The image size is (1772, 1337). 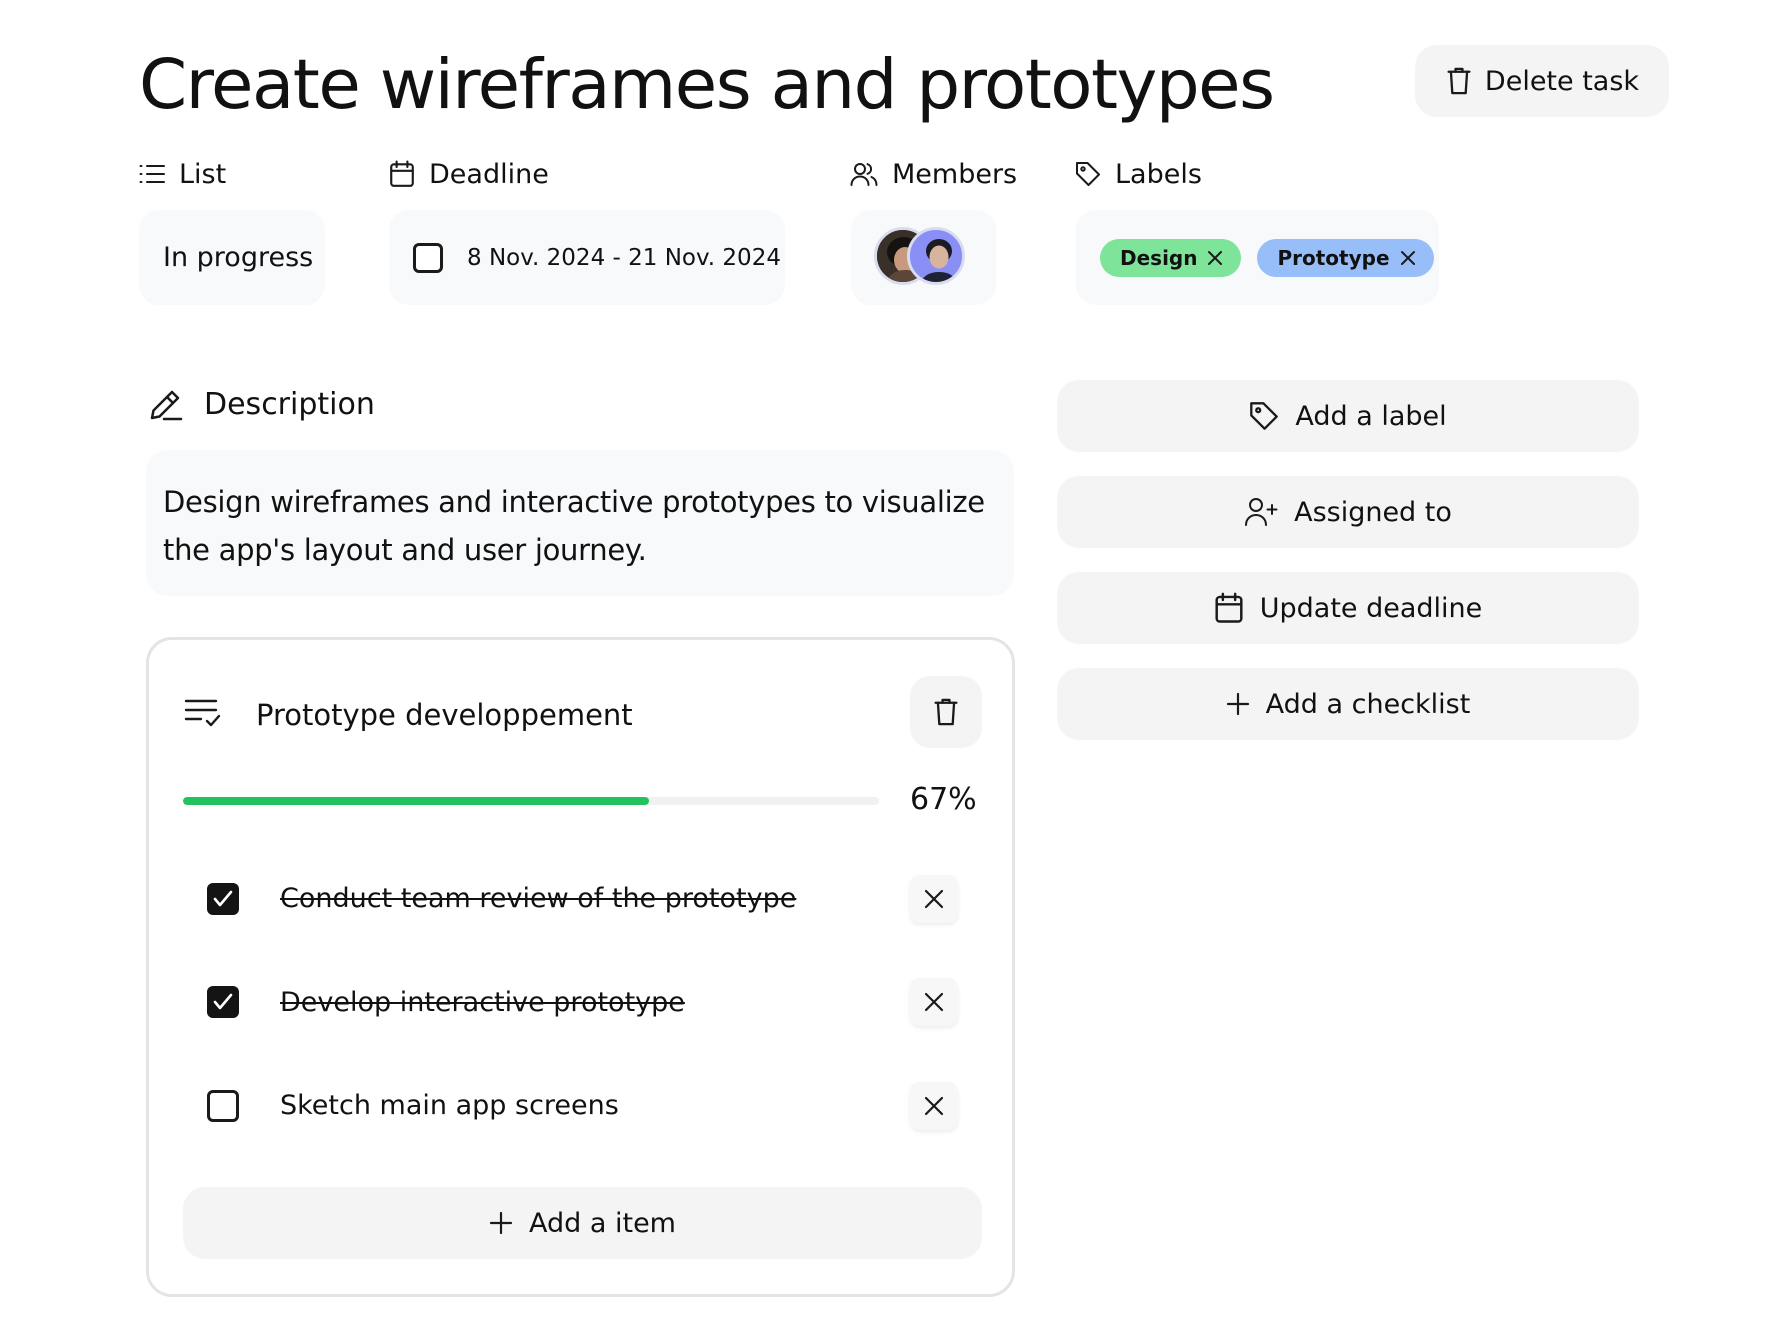 What do you see at coordinates (489, 174) in the screenshot?
I see `deadline-label: Deadline` at bounding box center [489, 174].